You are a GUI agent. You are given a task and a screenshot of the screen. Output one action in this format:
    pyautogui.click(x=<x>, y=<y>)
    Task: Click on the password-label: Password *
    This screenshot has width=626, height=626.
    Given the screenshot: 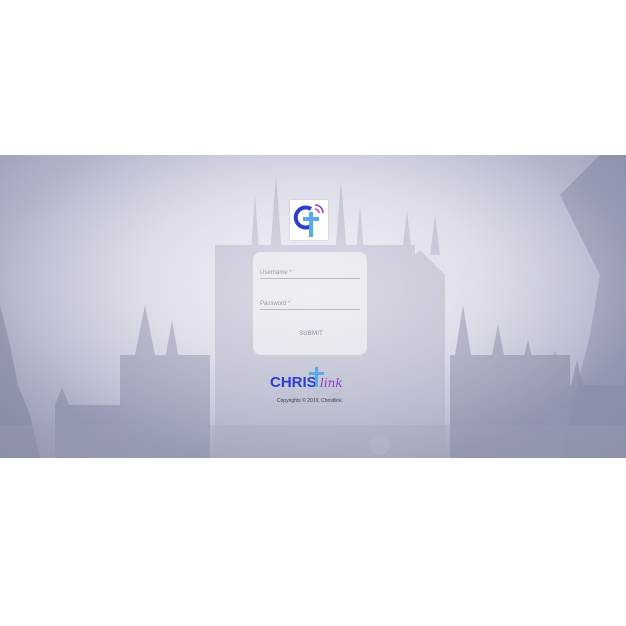 What is the action you would take?
    pyautogui.click(x=275, y=304)
    